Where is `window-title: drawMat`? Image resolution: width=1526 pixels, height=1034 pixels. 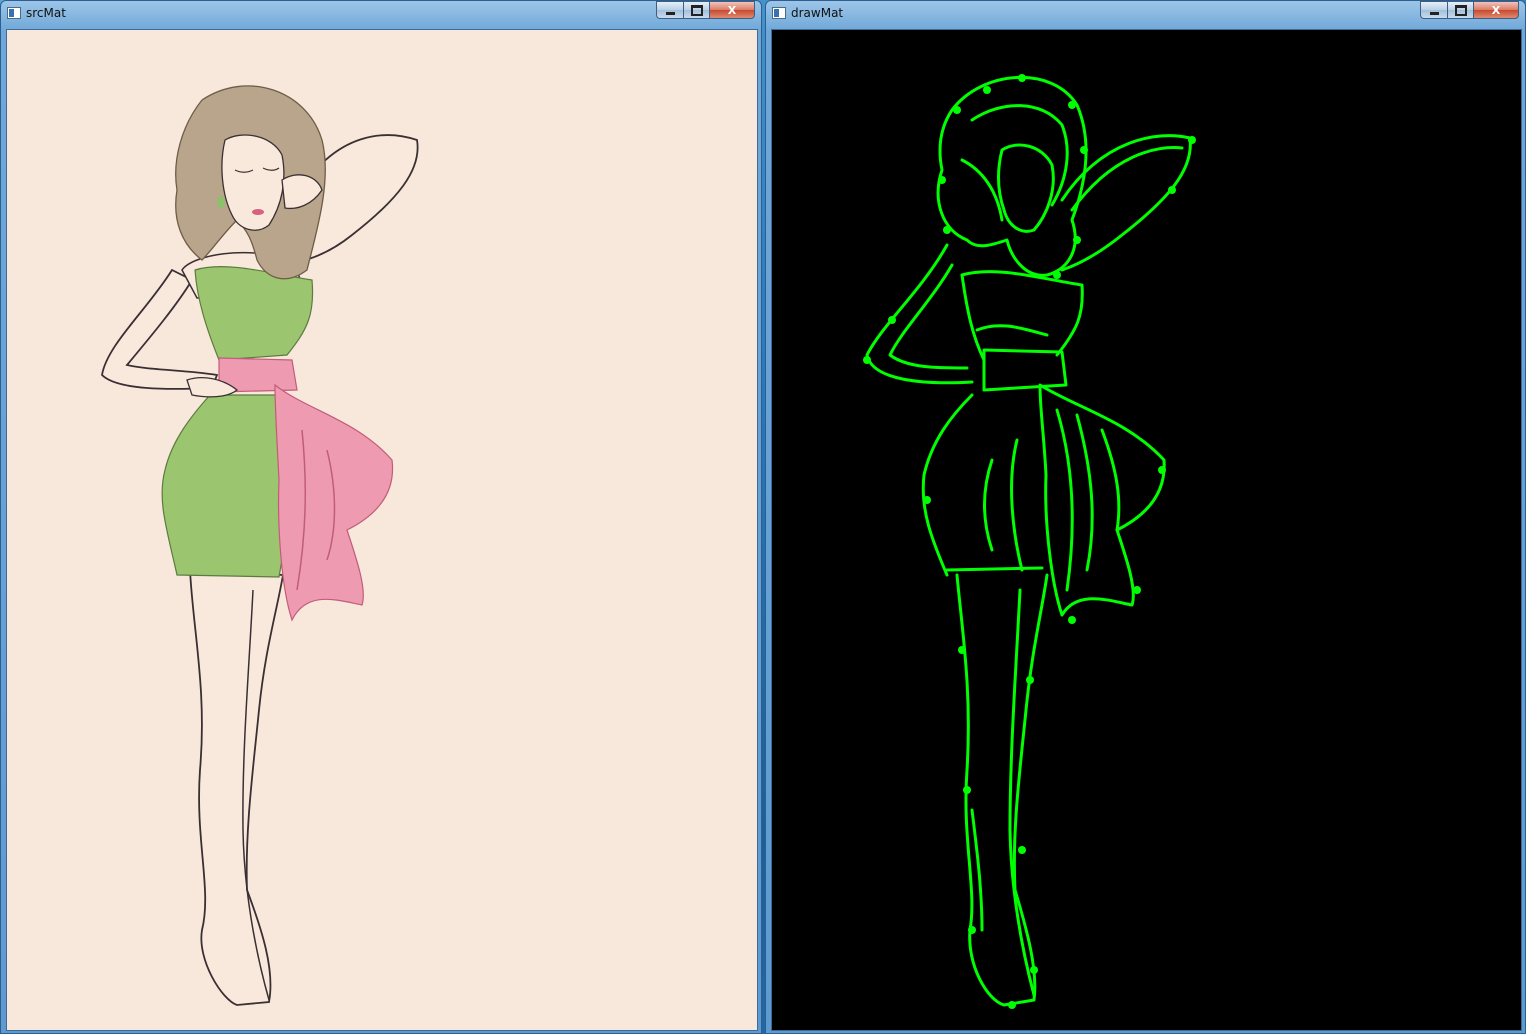
window-title: drawMat is located at coordinates (817, 13).